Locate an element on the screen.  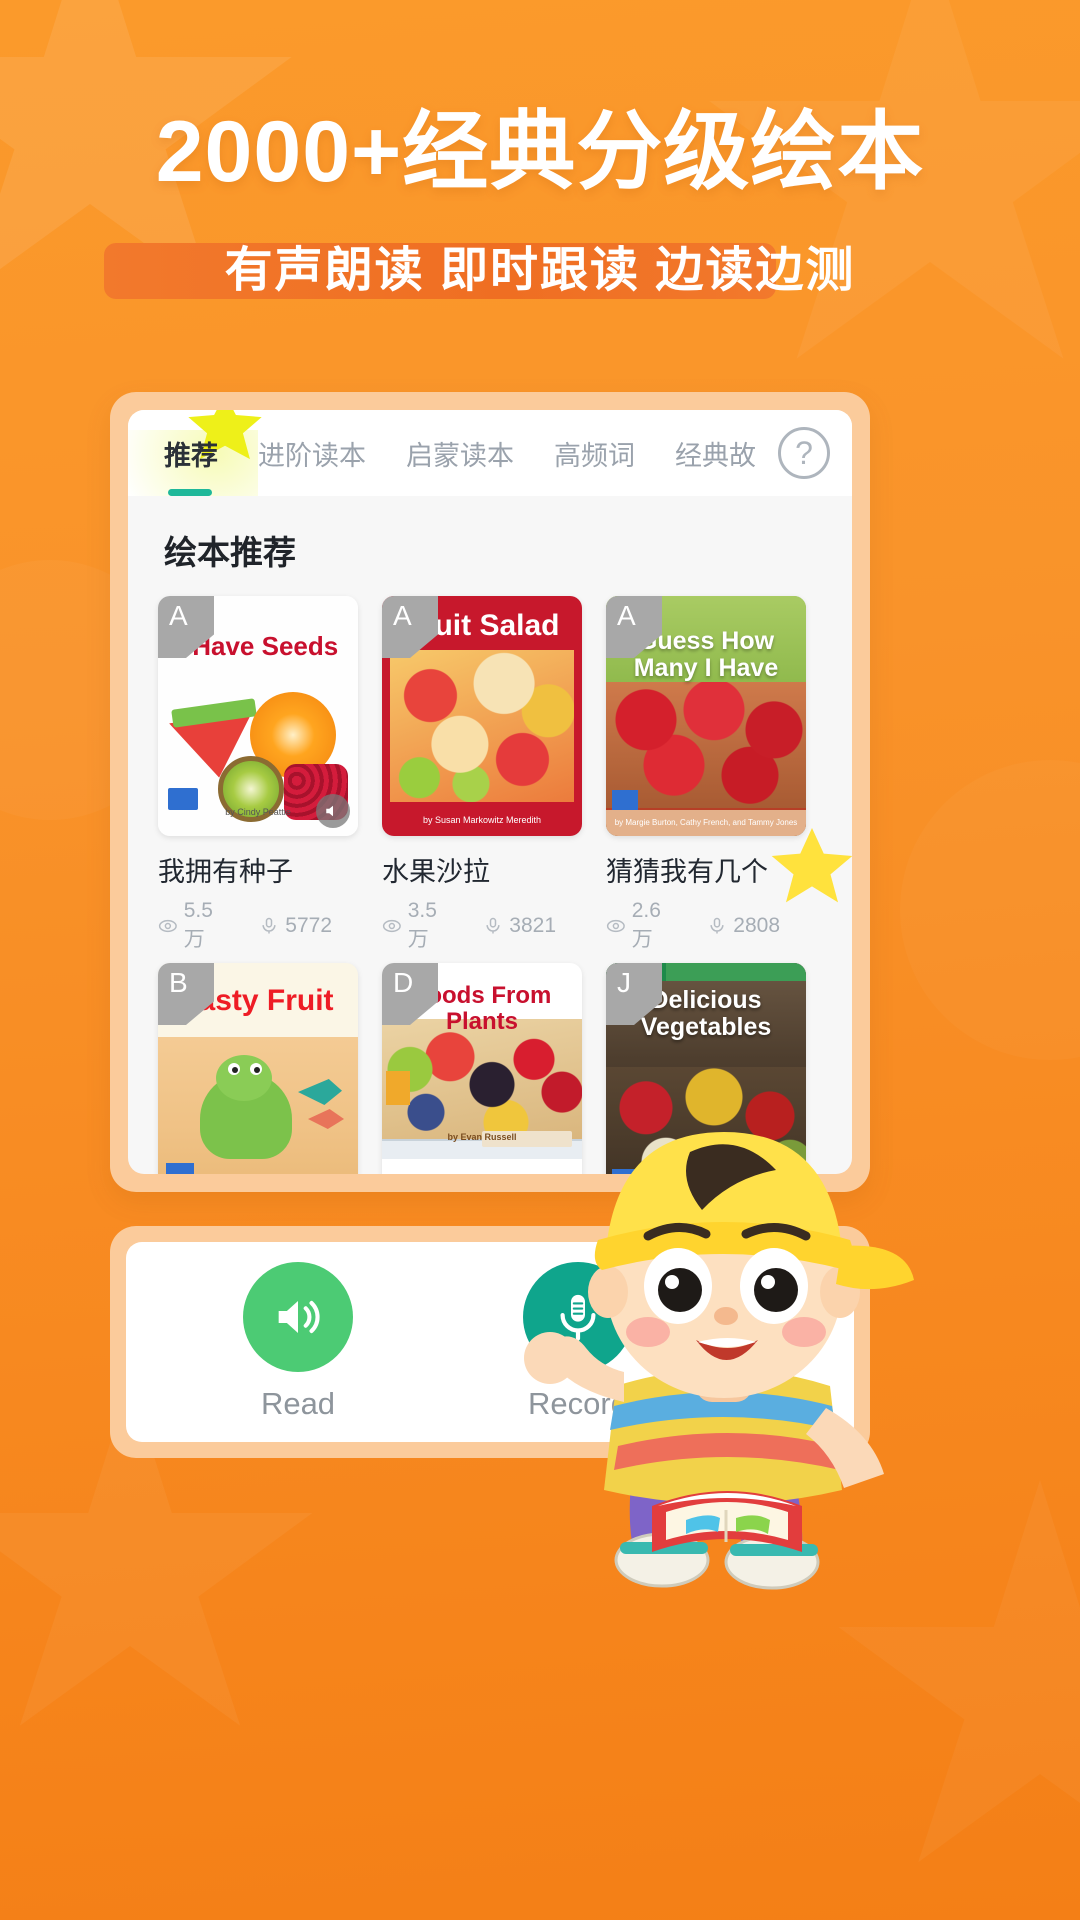
views-stat: 2.6万 is located at coordinates (643, 926).